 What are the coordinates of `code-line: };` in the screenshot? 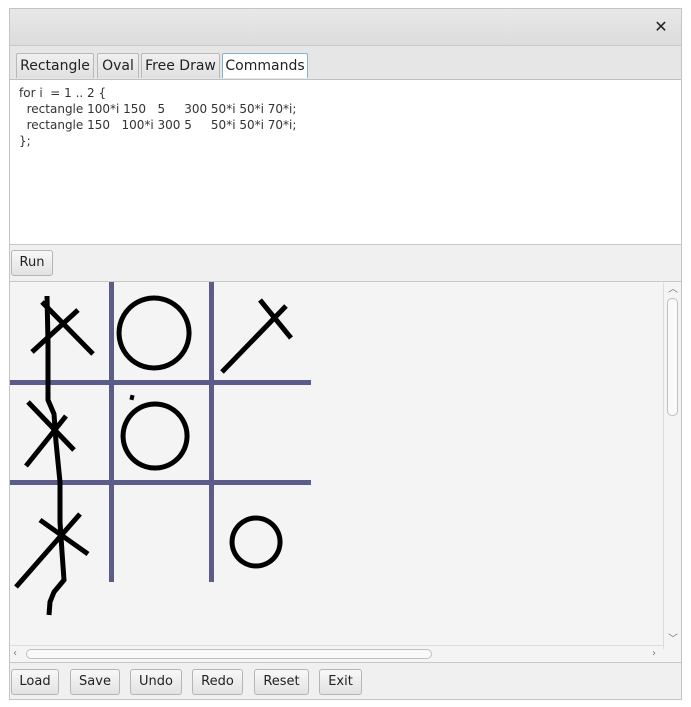 It's located at (25, 141).